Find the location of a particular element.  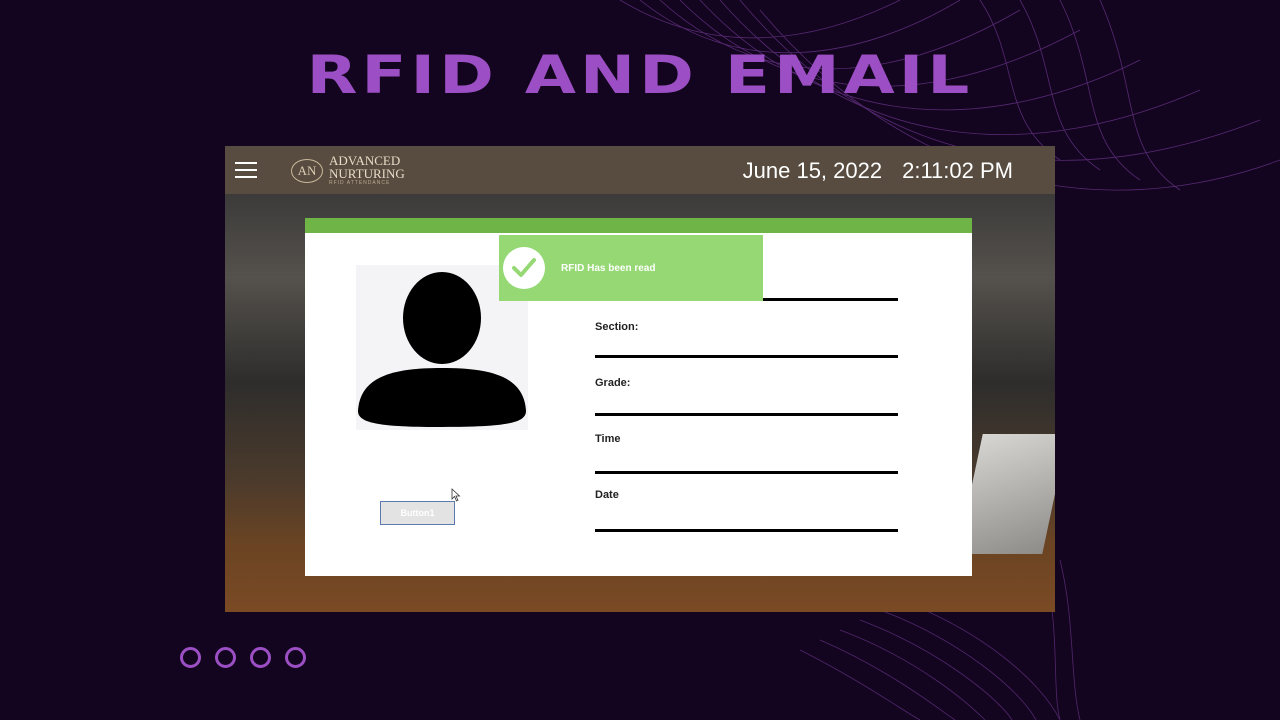

brand-logo: AN ADVANCED NURTURING RFID ATTENDANCE is located at coordinates (348, 170).